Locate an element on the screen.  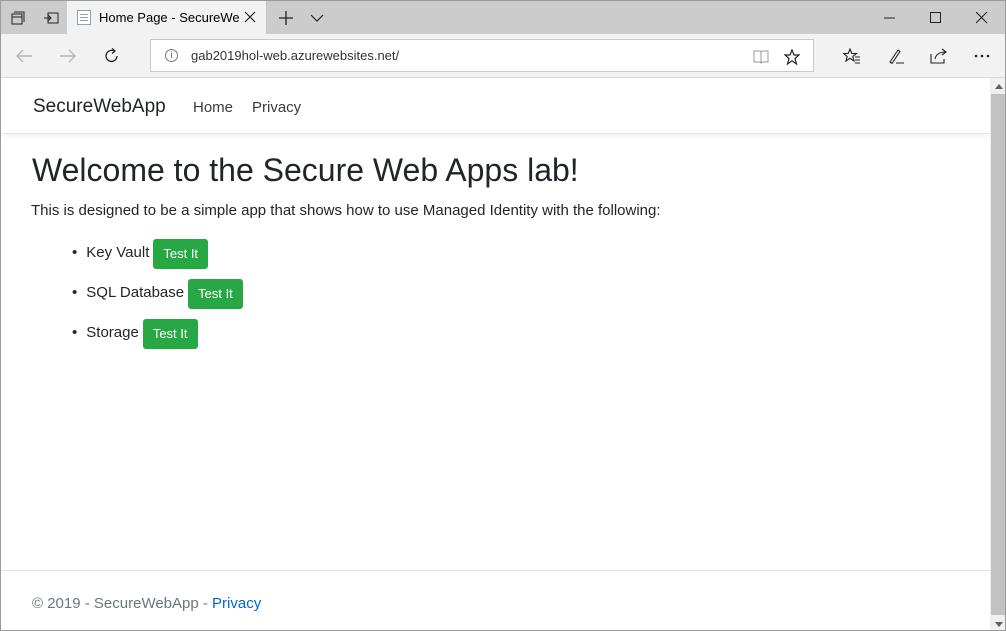
nav-home-link: Home is located at coordinates (213, 107).